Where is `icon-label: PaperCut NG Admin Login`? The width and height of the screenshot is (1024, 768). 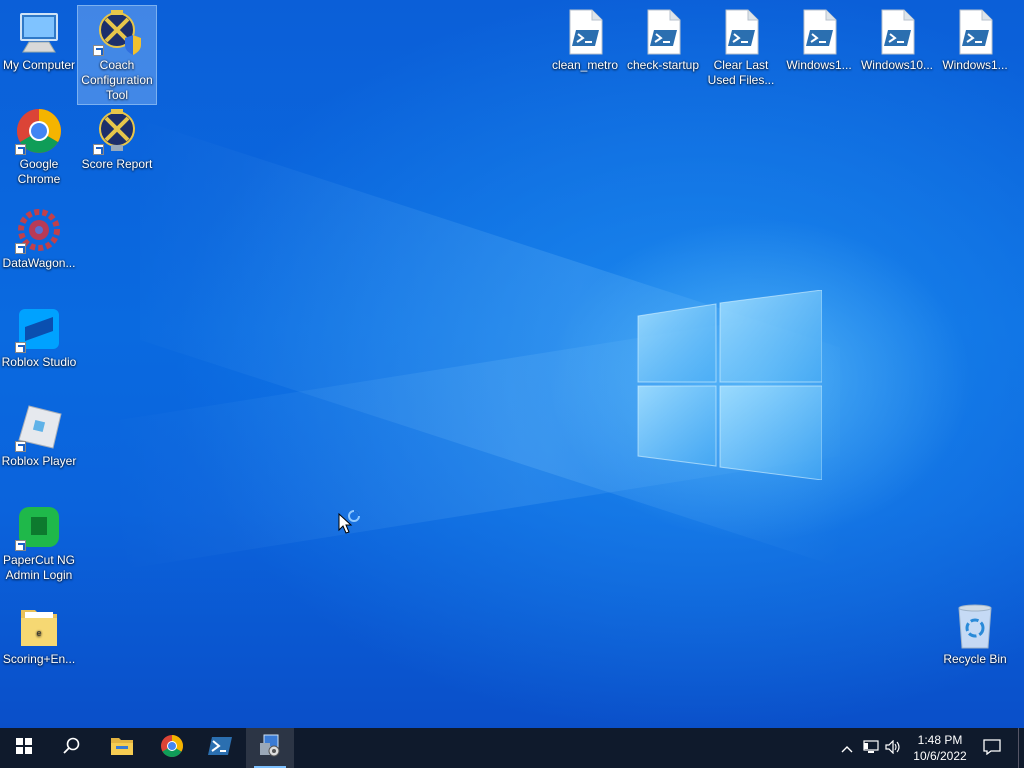
icon-label: PaperCut NG Admin Login is located at coordinates (39, 567).